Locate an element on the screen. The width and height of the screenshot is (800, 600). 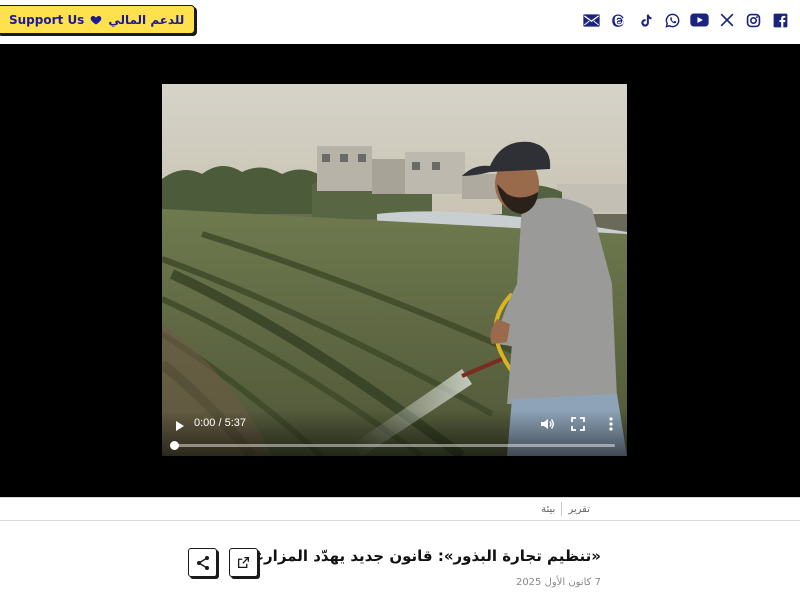
support-label-en: Support Us is located at coordinates (47, 19).